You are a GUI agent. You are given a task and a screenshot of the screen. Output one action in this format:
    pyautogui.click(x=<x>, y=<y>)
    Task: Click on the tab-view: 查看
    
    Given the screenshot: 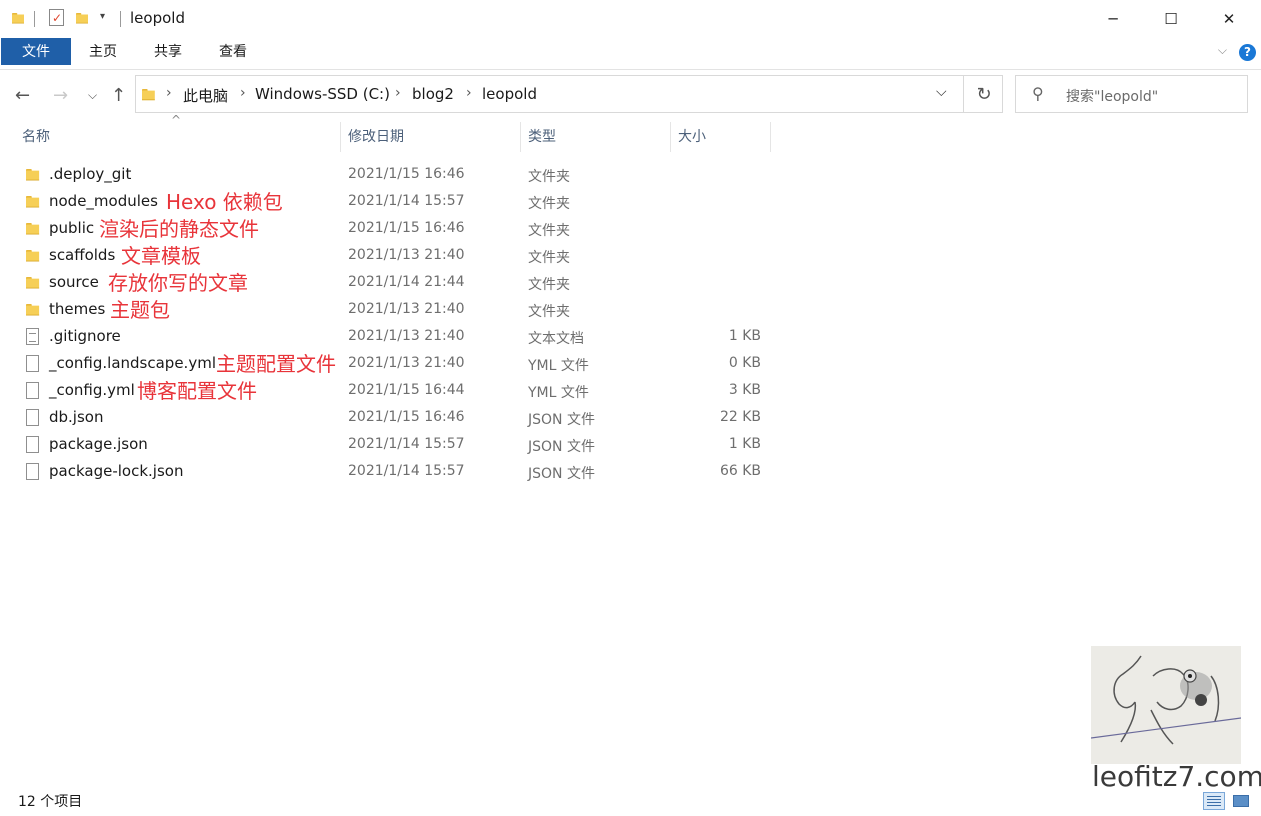 What is the action you would take?
    pyautogui.click(x=233, y=52)
    